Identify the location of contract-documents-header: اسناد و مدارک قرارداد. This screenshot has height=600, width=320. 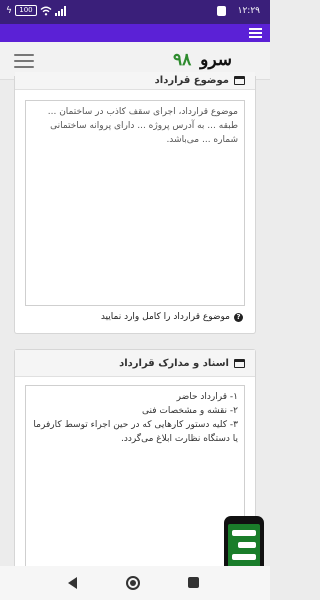
(135, 363).